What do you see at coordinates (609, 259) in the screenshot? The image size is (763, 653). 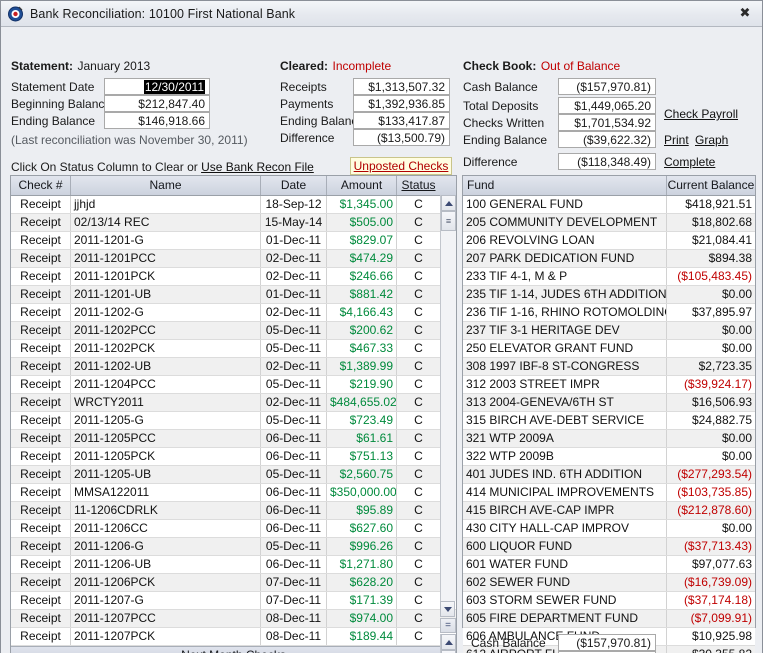 I see `table-row: 207 PARK DEDICATION FUND $894.38` at bounding box center [609, 259].